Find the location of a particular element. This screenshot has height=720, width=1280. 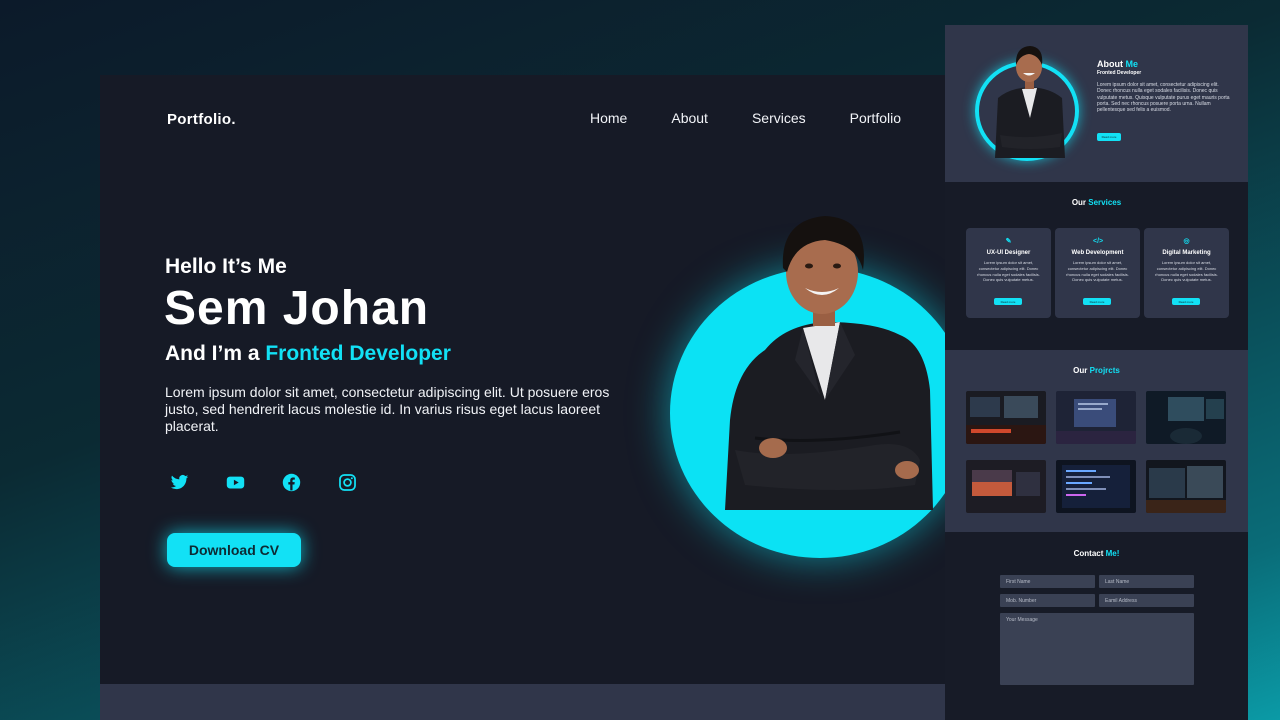

projects-section: Our Projrcts is located at coordinates (1096, 441).